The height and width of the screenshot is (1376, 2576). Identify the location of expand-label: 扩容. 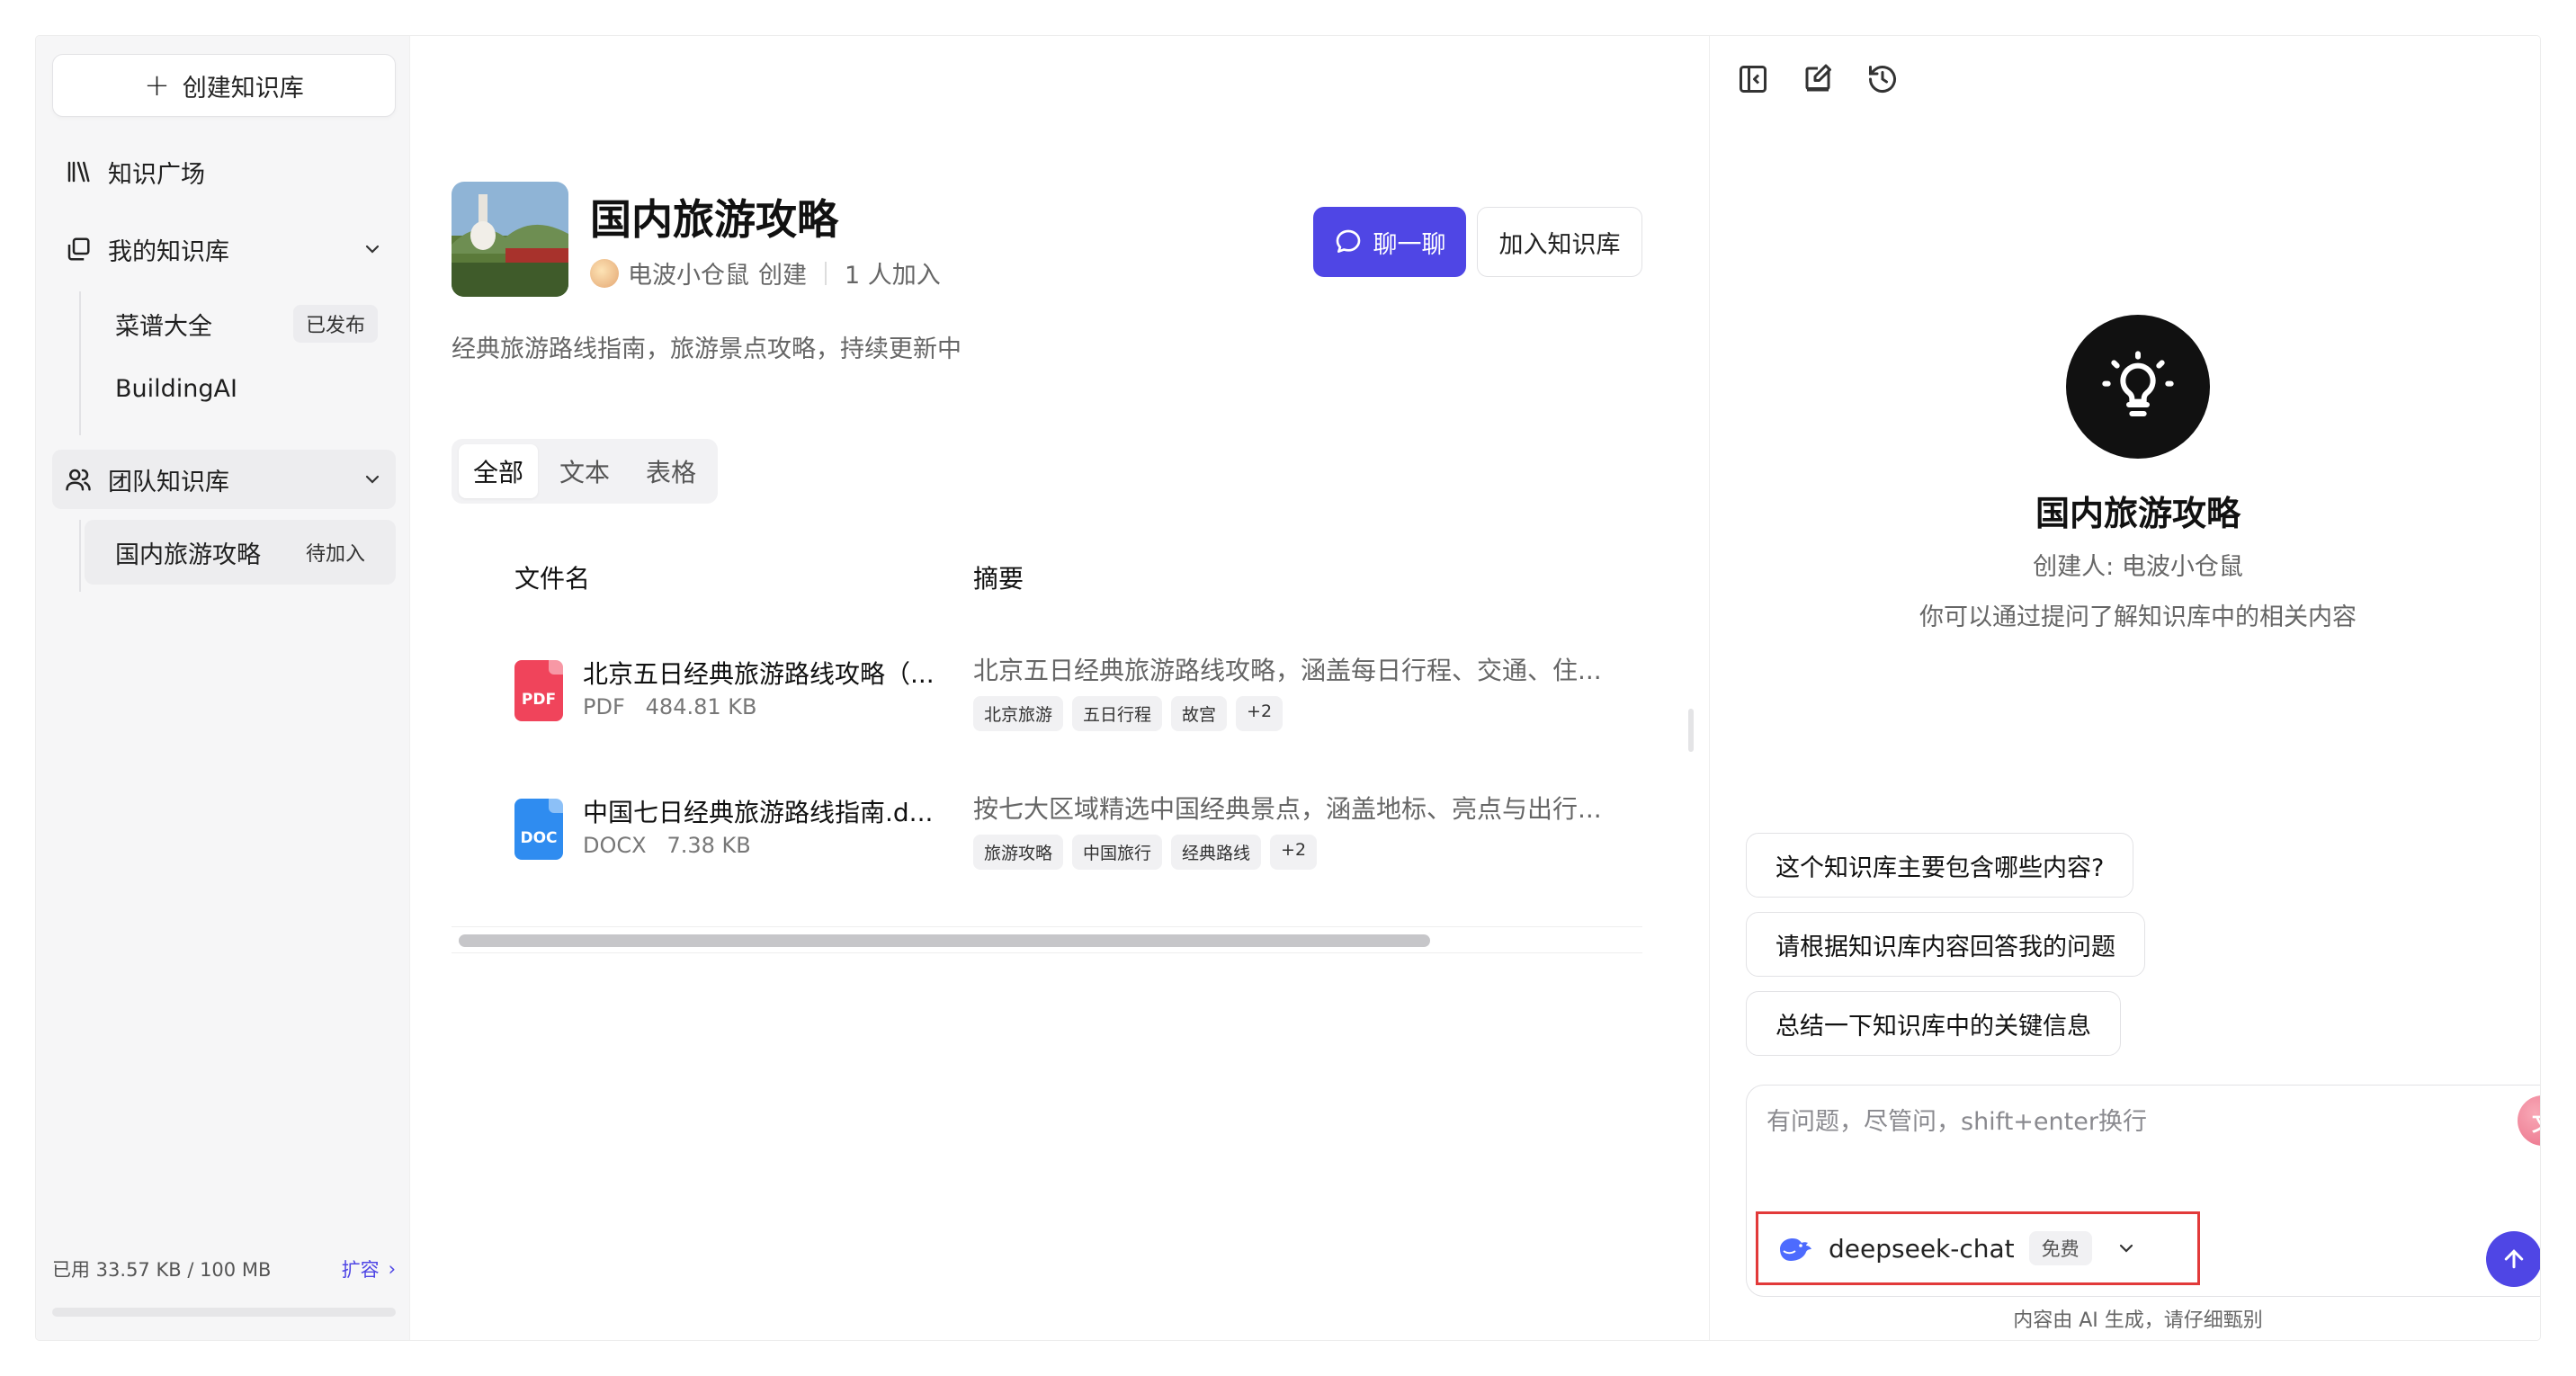
(360, 1270).